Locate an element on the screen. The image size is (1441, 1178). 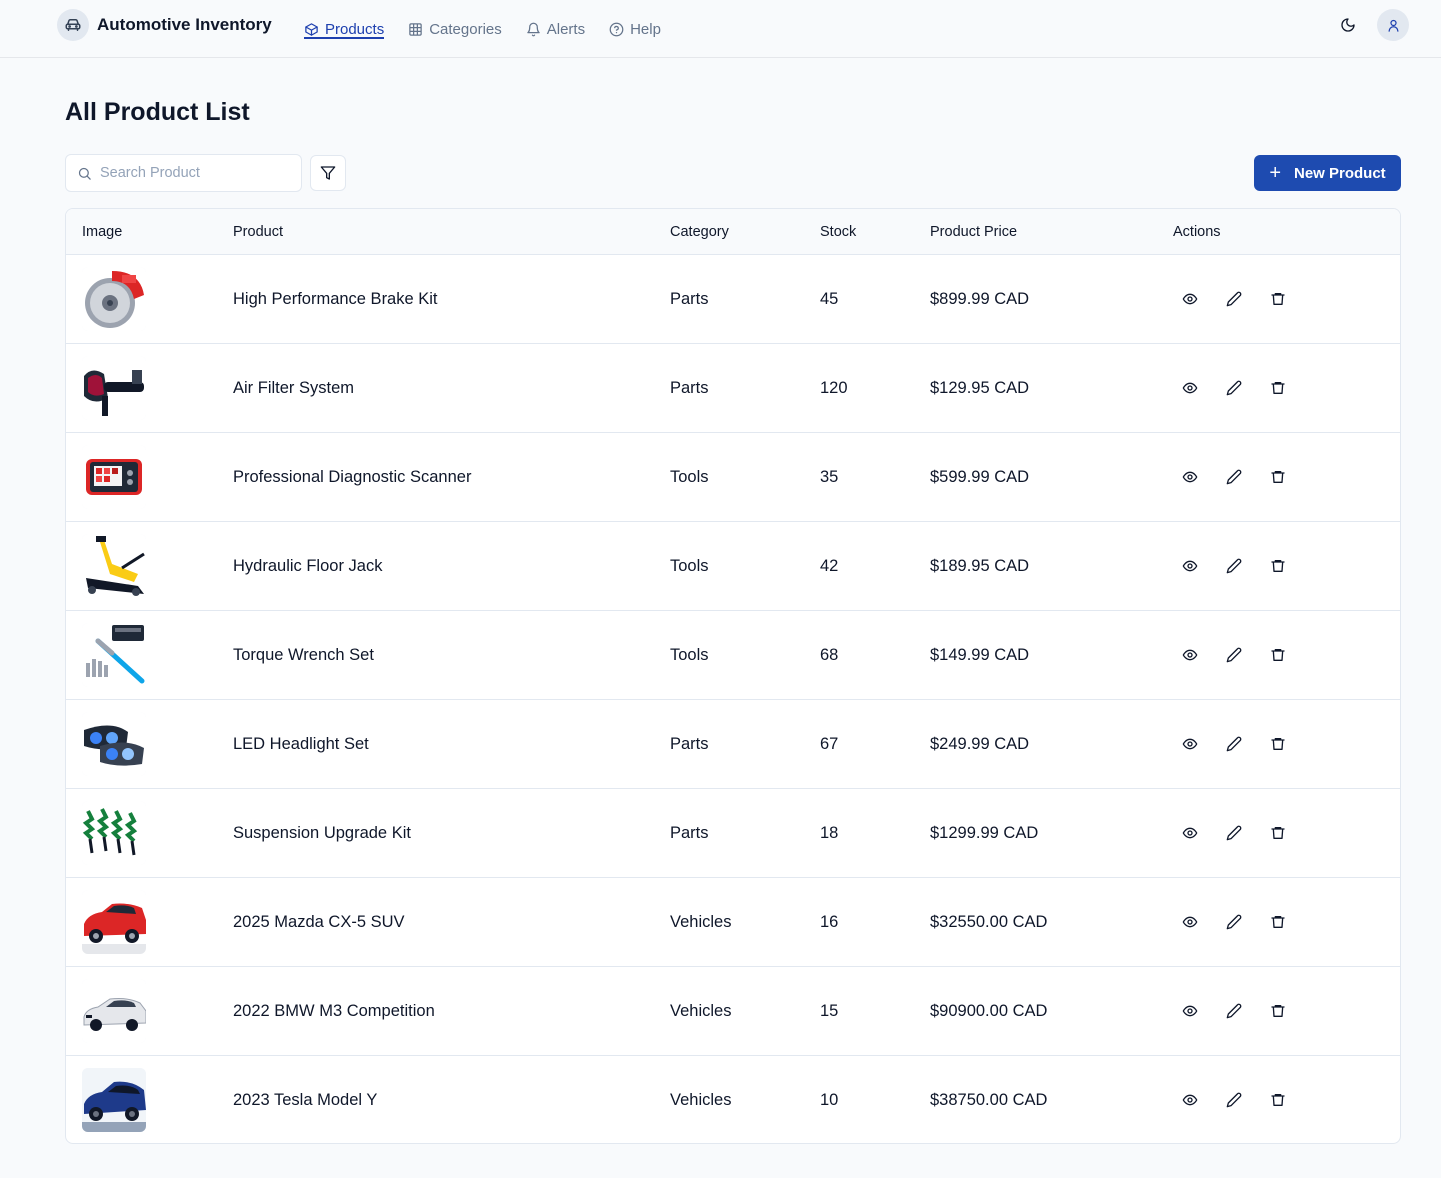
nav-help: Help is located at coordinates (635, 29).